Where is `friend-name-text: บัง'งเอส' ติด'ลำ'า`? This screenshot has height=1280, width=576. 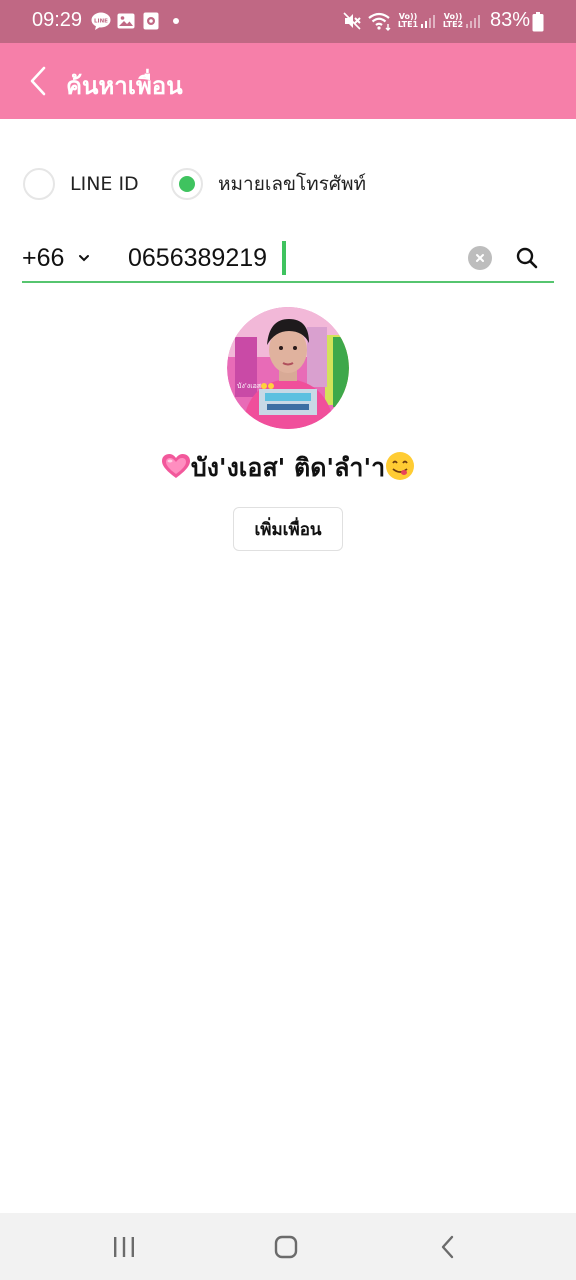
friend-name-text: บัง'งเอส' ติด'ลำ'า is located at coordinates (288, 467).